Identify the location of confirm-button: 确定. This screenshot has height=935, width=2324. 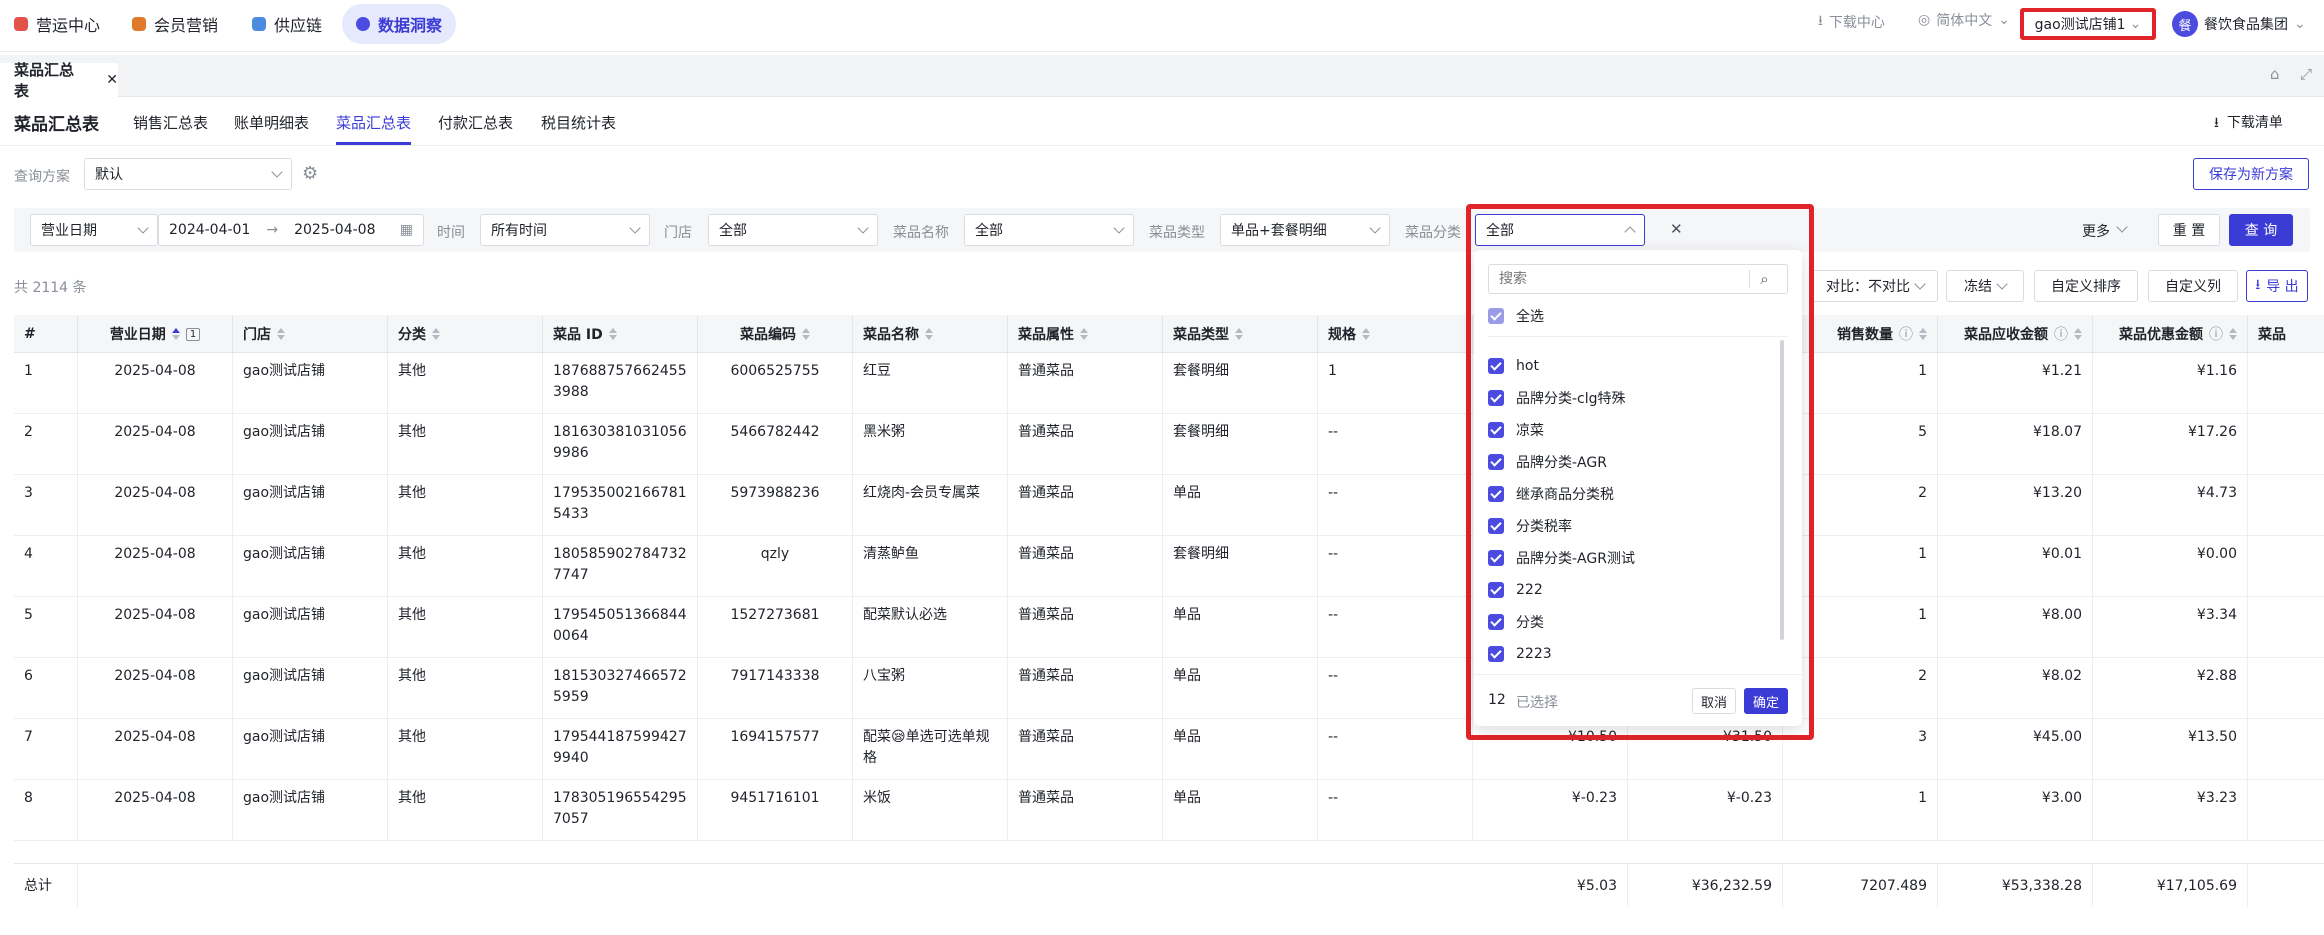
(1766, 701).